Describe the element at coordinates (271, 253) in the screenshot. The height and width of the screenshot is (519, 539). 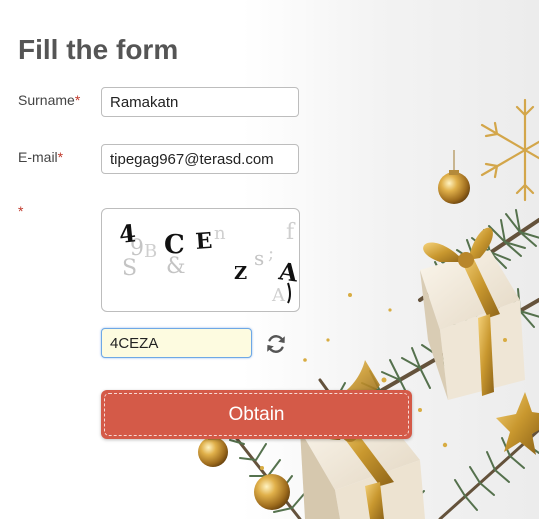
I see `captcha-noise-glyph: ;` at that location.